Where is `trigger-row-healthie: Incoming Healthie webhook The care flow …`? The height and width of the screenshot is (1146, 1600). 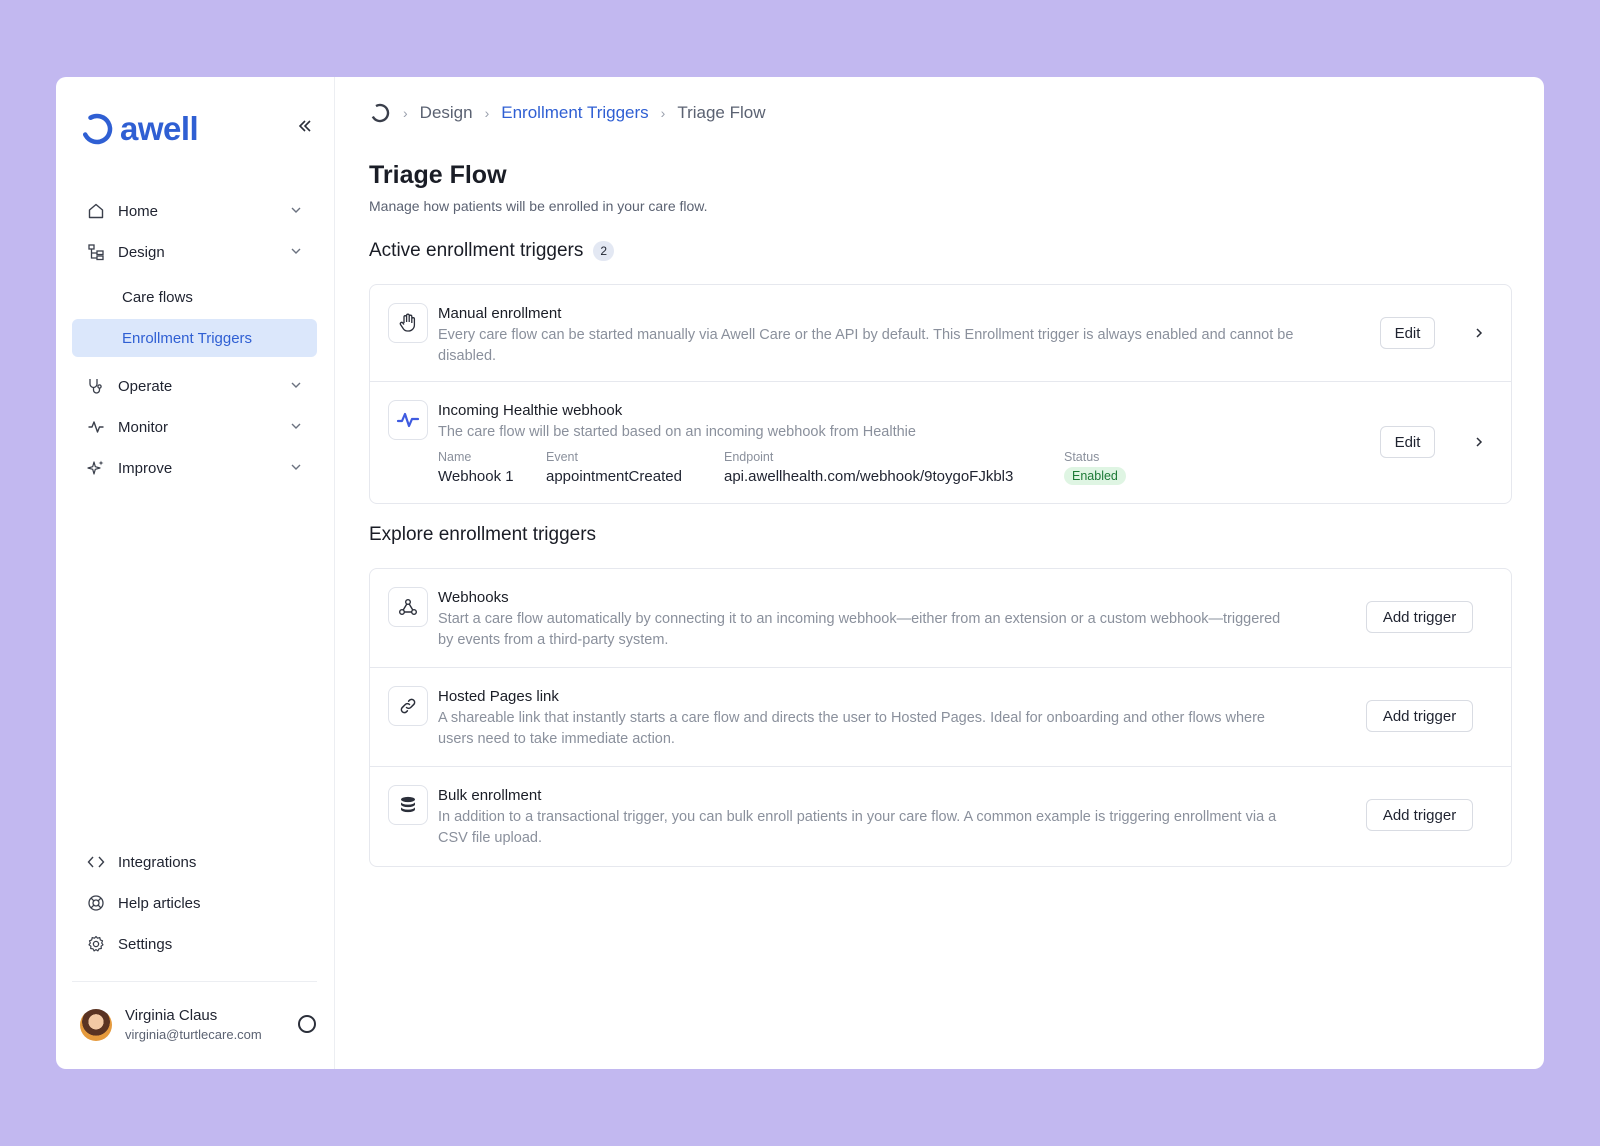
trigger-row-healthie: Incoming Healthie webhook The care flow … is located at coordinates (940, 442).